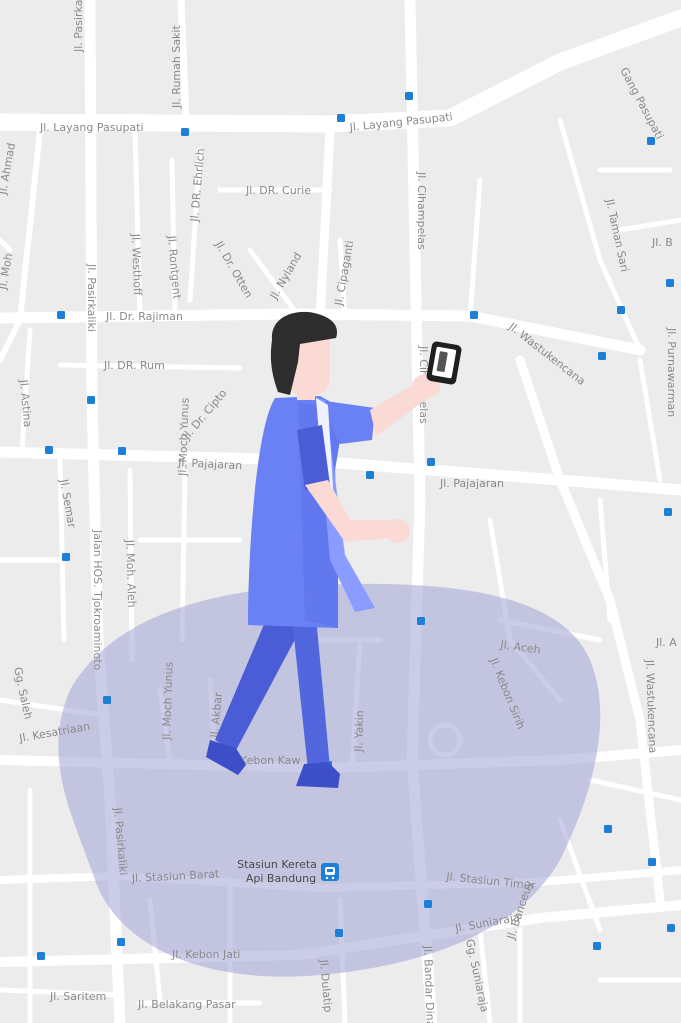 This screenshot has height=1023, width=681. I want to click on street-label: Jl. Rumah Sakit, so click(176, 67).